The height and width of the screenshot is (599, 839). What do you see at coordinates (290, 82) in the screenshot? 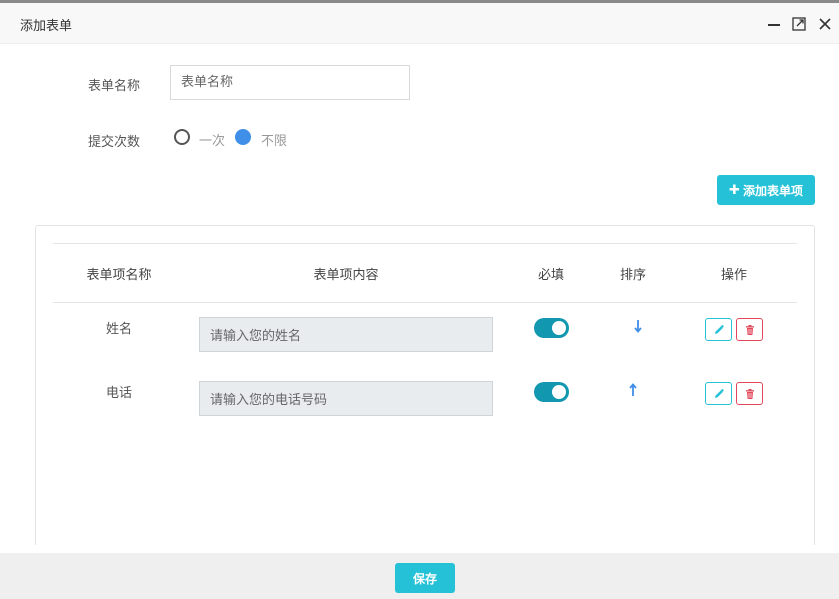
I see `form-name-input` at bounding box center [290, 82].